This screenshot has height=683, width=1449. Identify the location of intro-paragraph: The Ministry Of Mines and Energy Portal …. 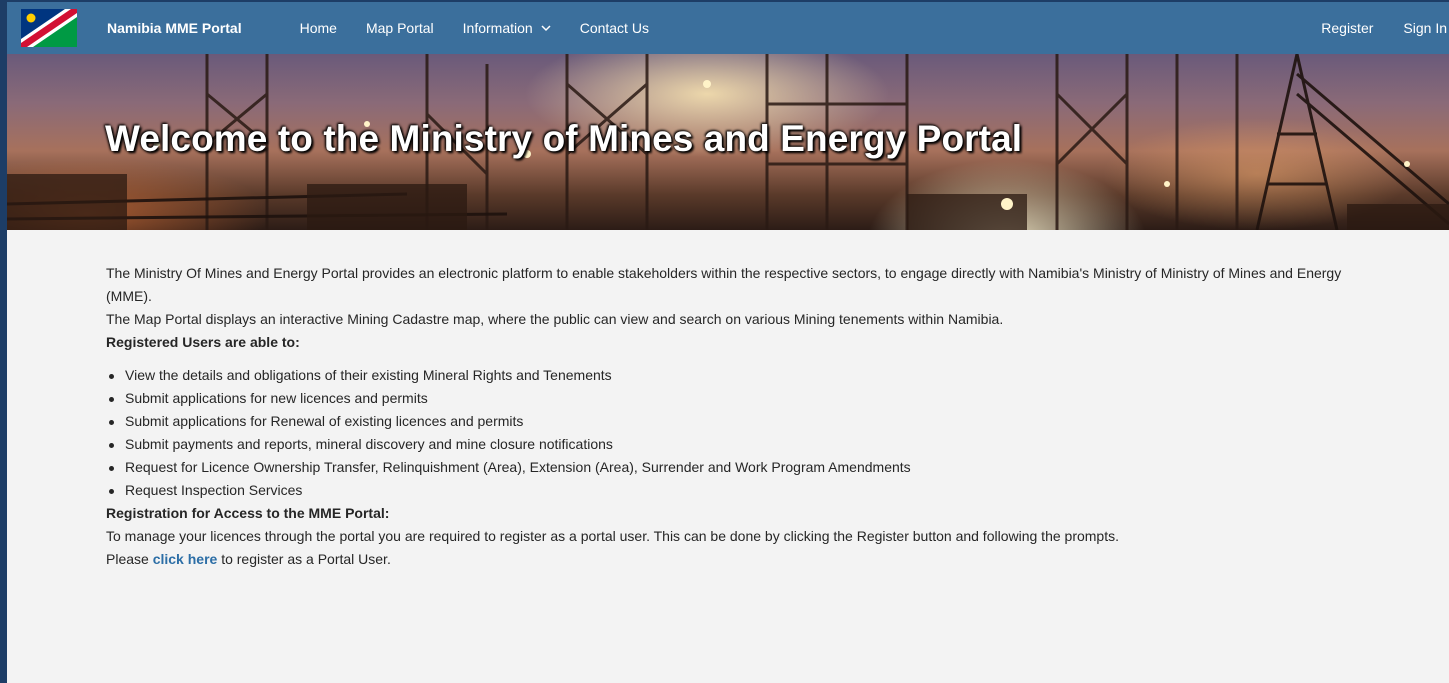
(724, 284).